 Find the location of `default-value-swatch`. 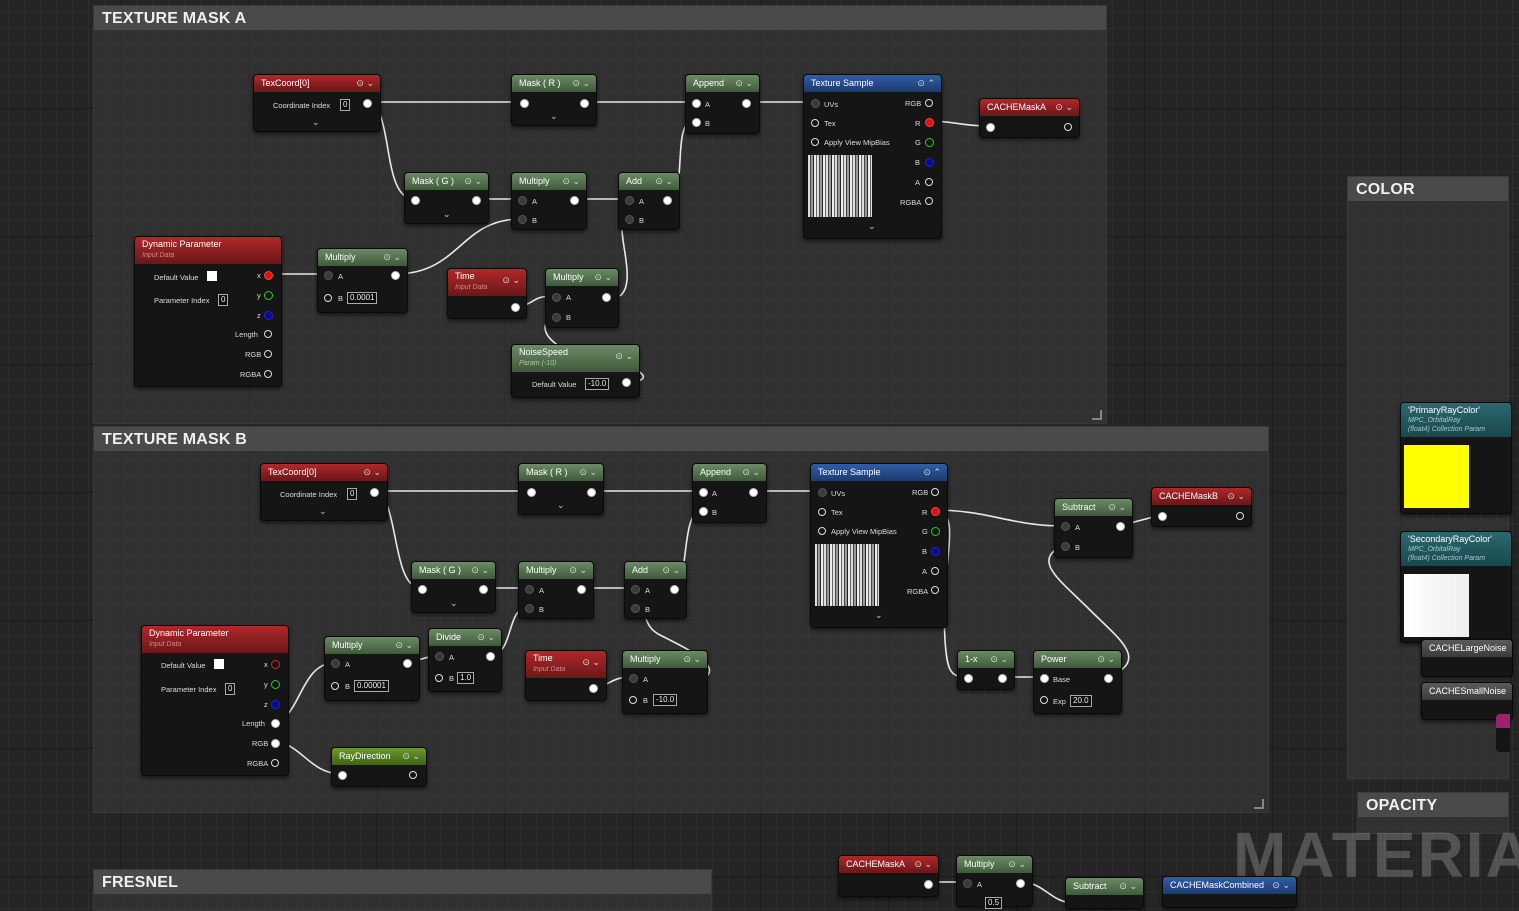

default-value-swatch is located at coordinates (219, 664).